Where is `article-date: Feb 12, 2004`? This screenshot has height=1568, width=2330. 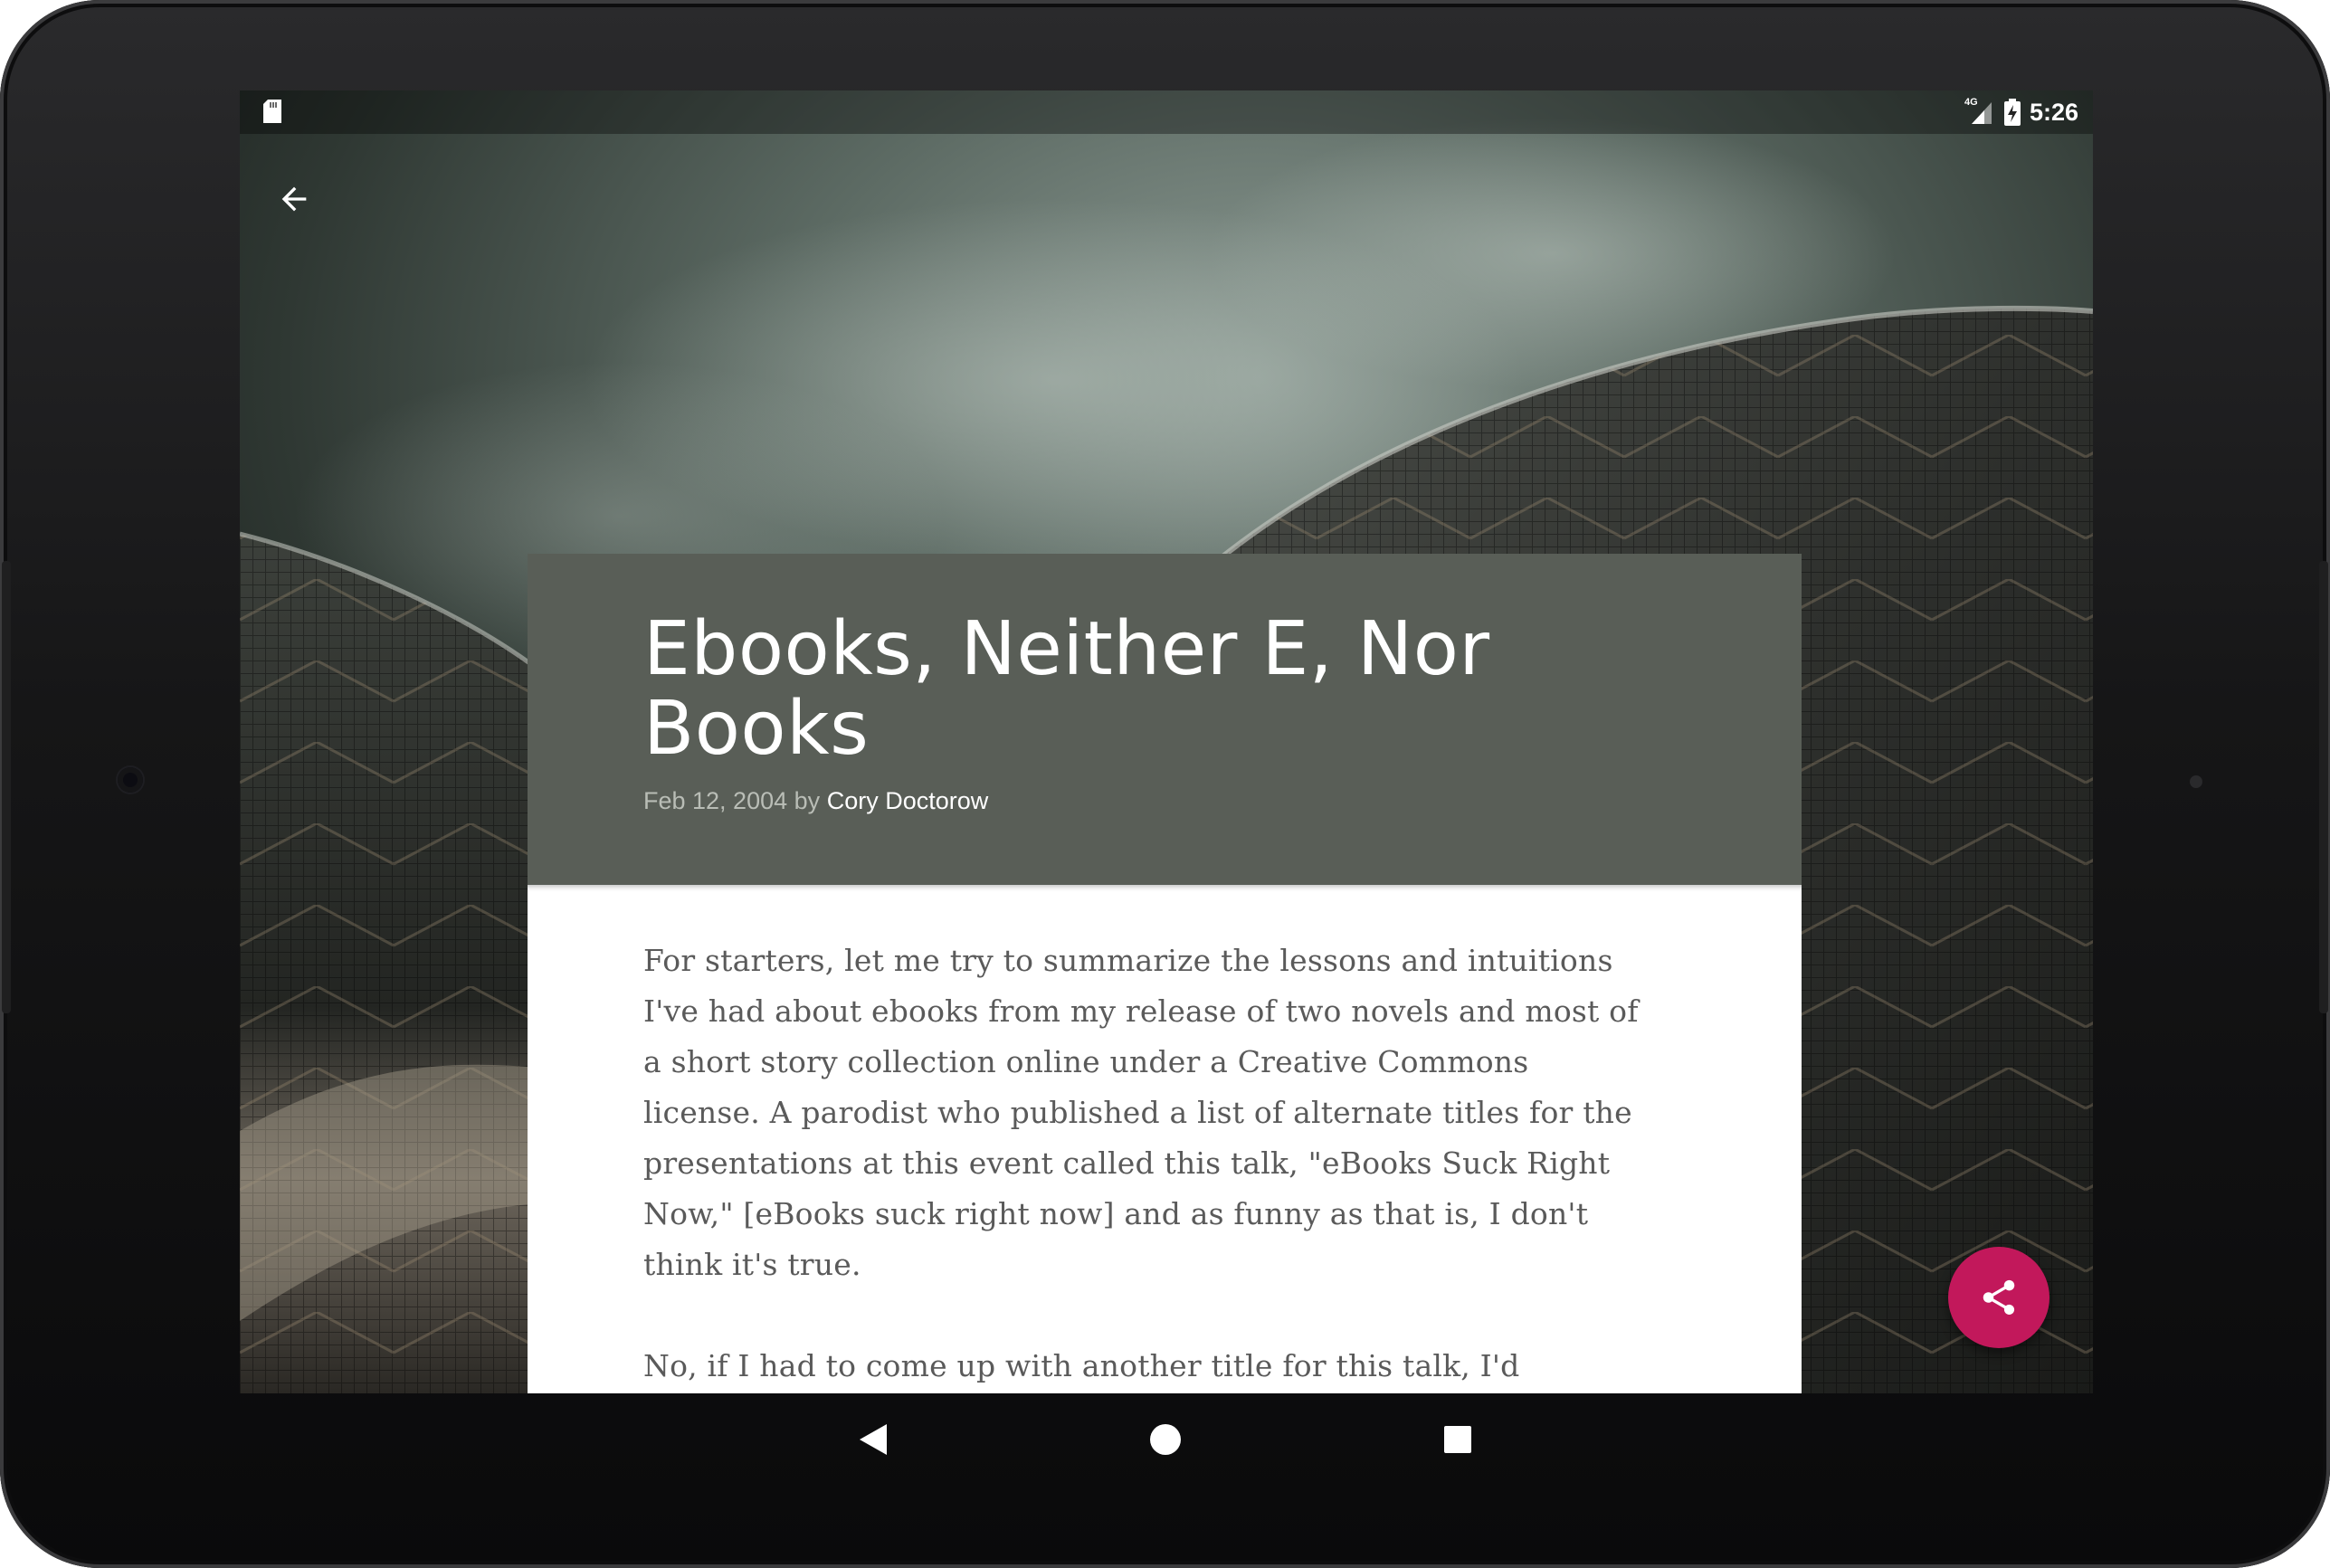
article-date: Feb 12, 2004 is located at coordinates (715, 801).